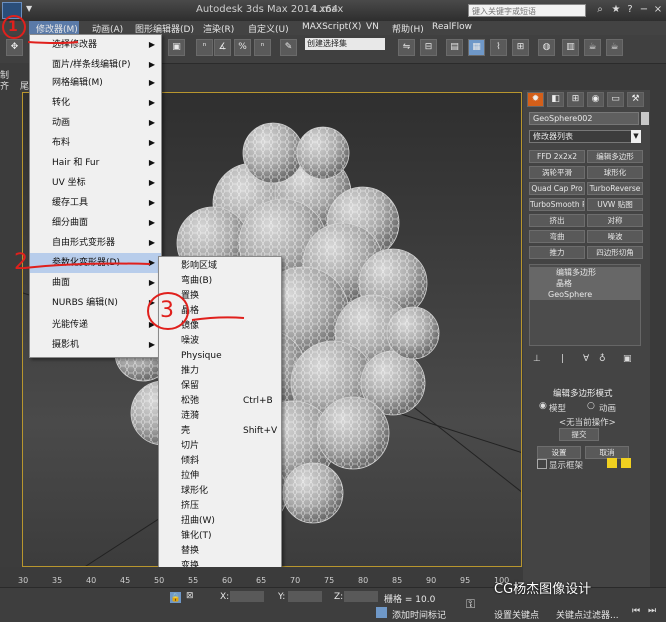  I want to click on absolute-mode-icon: ⊠, so click(190, 596).